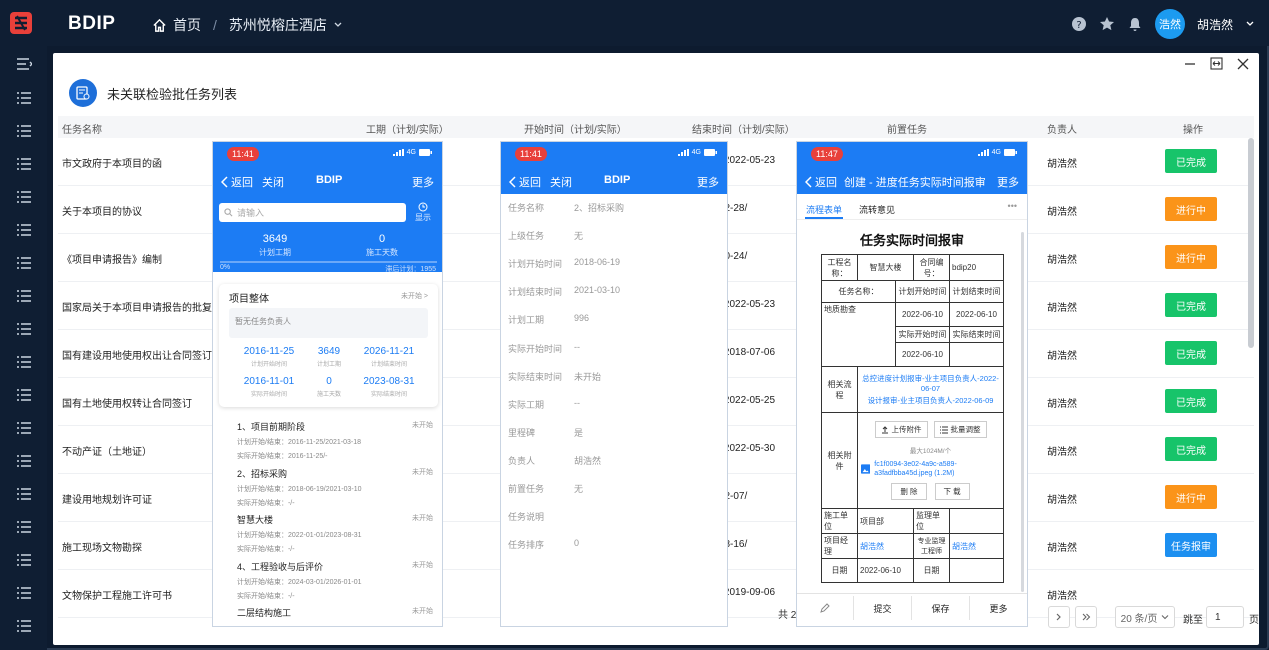  I want to click on phone3-more: 更多, so click(1008, 182).